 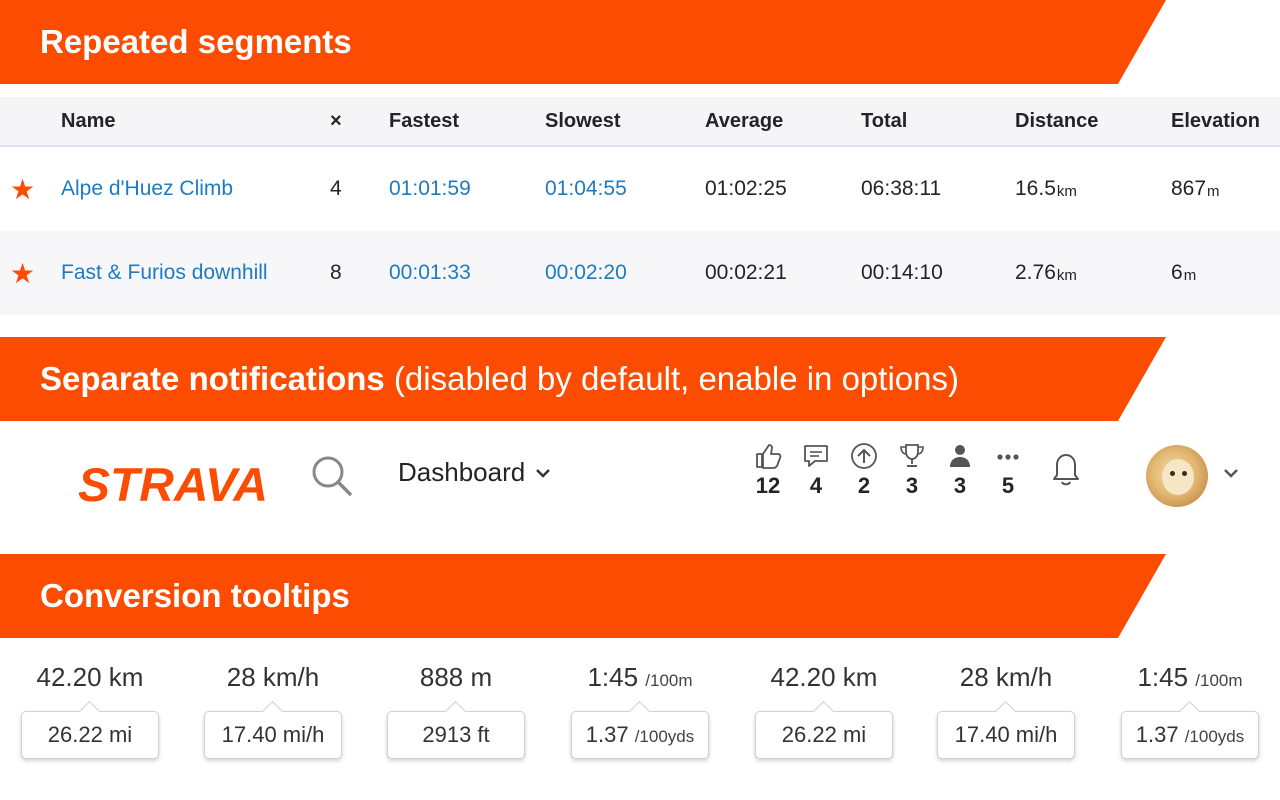 I want to click on section-subtitle: (disabled by default, enable in options), so click(x=676, y=378).